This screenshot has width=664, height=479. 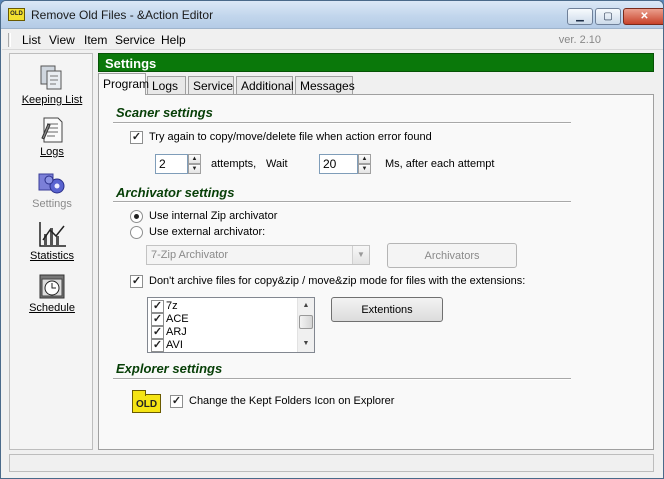 I want to click on tab-logs: Logs, so click(x=166, y=85).